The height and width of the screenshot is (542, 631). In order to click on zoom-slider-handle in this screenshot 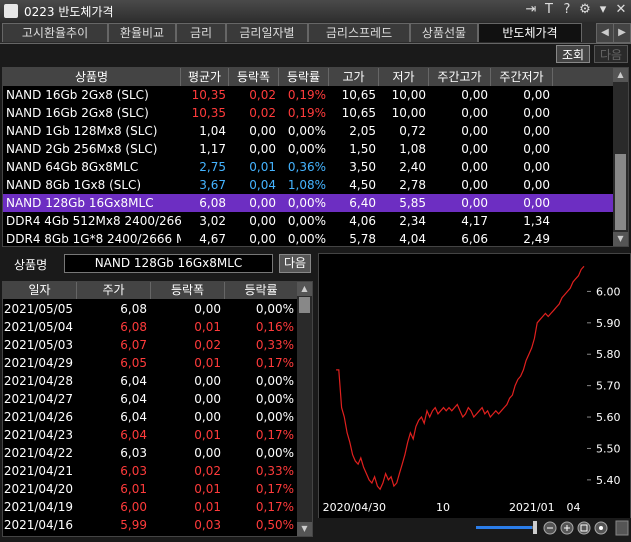, I will do `click(535, 527)`.